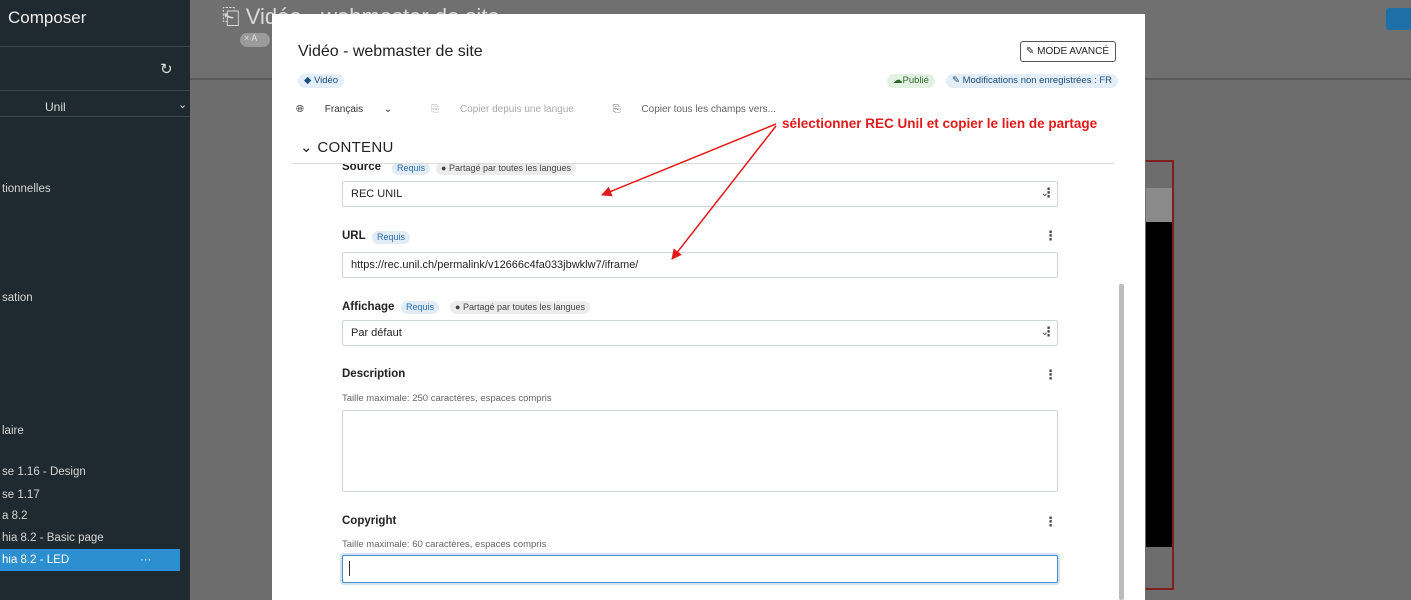  I want to click on sidebar-item: hia 8.2 - Basic page, so click(90, 538).